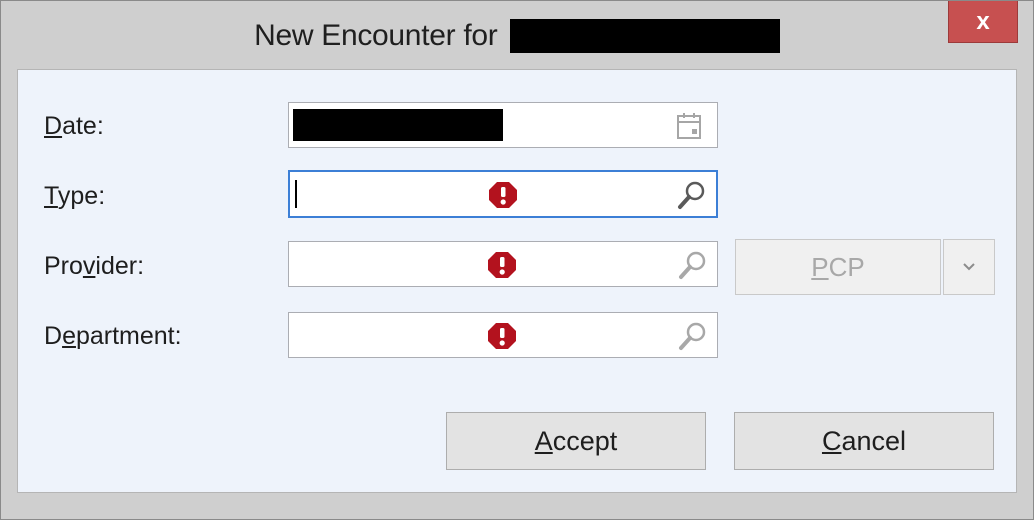  I want to click on accept-button: Accept, so click(576, 441).